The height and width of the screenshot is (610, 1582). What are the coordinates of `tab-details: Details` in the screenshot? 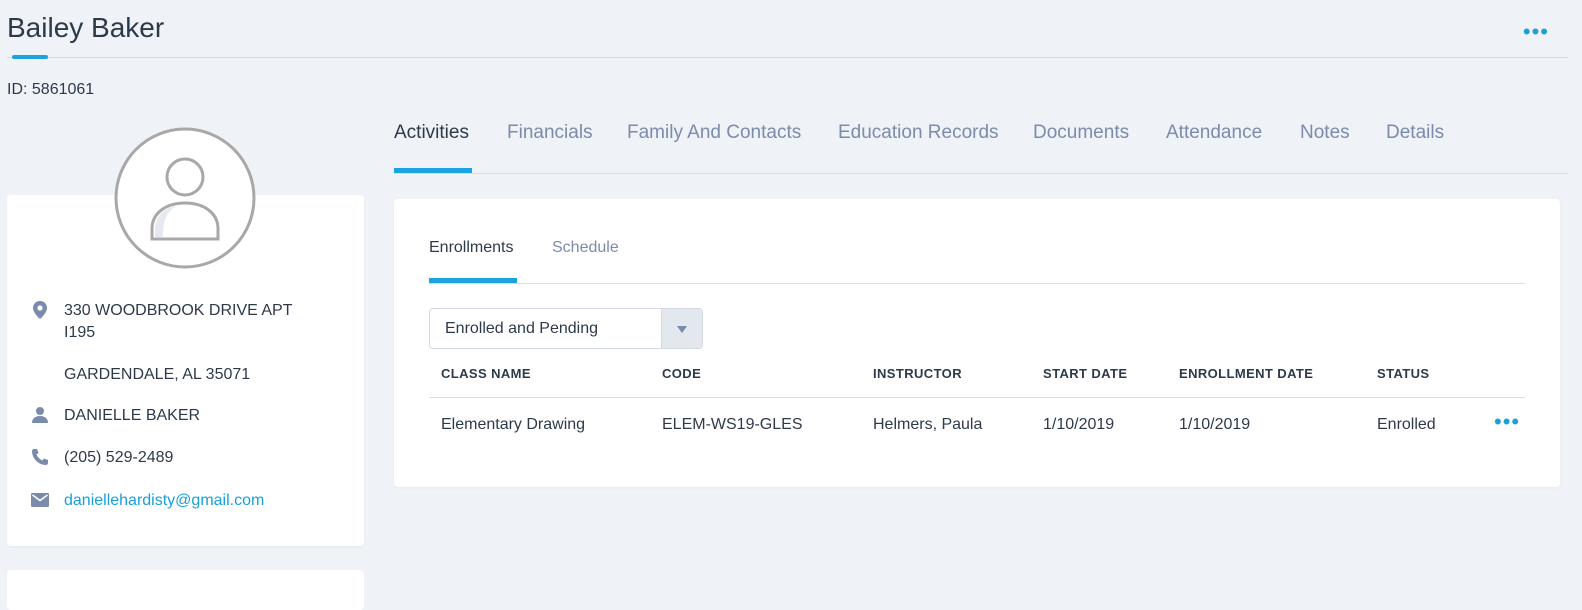 It's located at (1415, 133).